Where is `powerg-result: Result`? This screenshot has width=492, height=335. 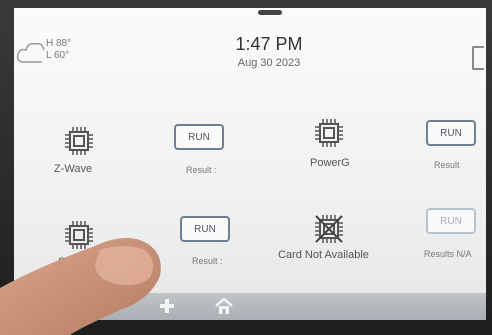
powerg-result: Result is located at coordinates (447, 165).